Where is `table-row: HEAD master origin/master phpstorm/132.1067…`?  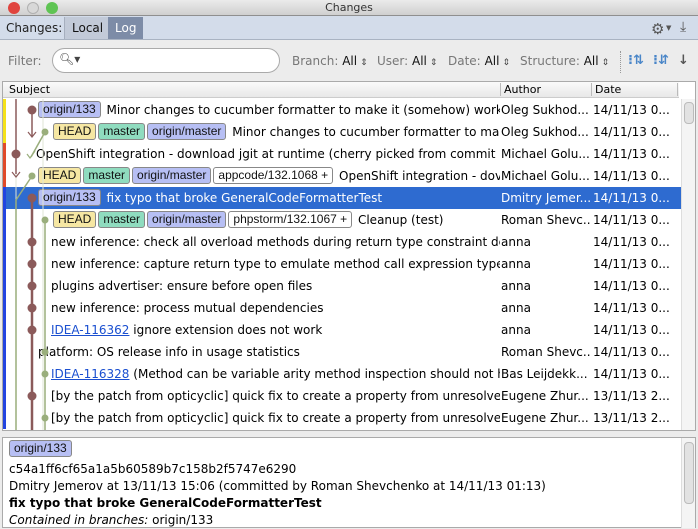 table-row: HEAD master origin/master phpstorm/132.1067… is located at coordinates (343, 220).